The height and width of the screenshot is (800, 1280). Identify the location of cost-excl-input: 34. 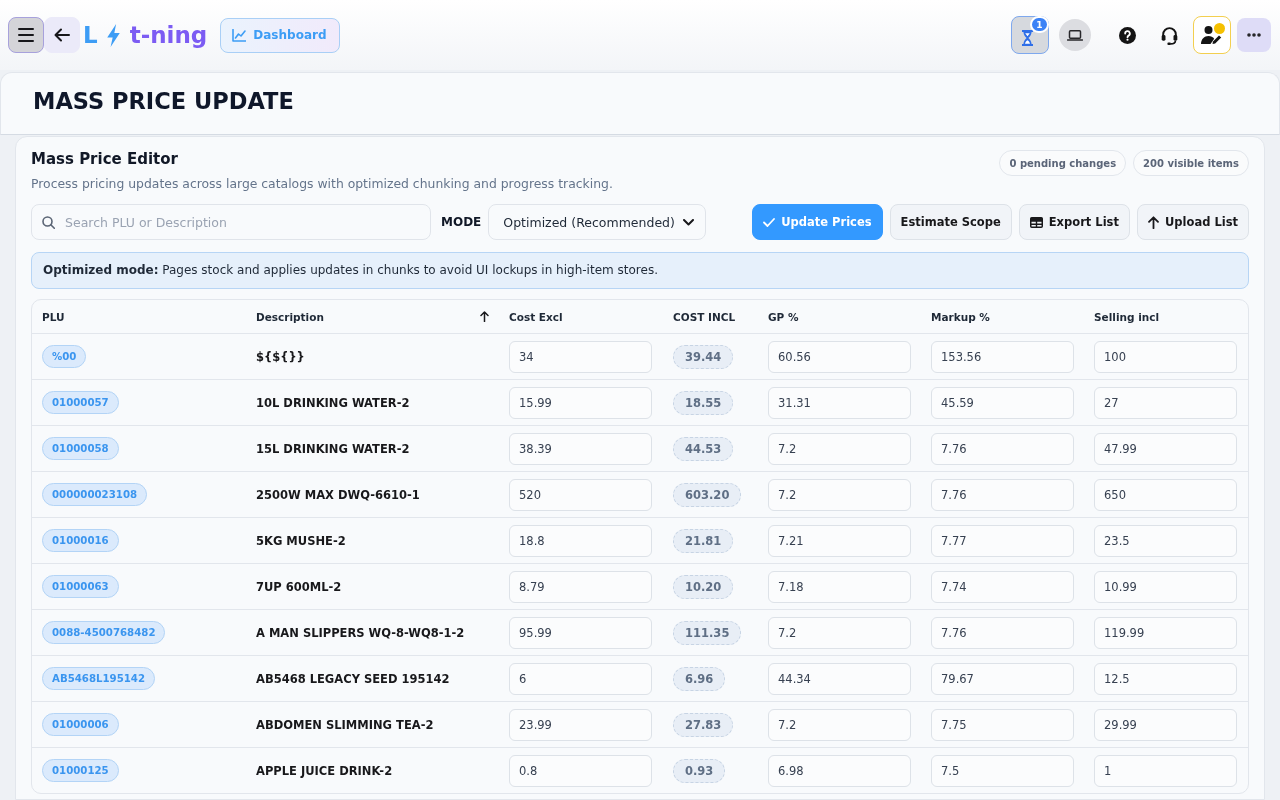
(580, 356).